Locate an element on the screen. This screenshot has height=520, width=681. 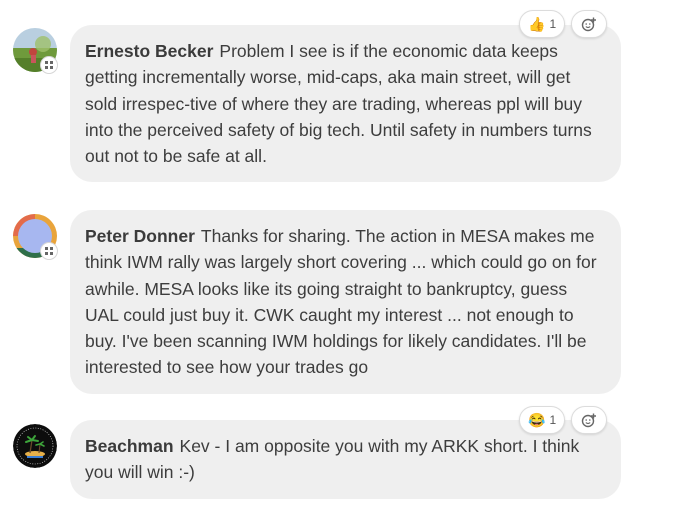
thumbs-up-icon: 👍 is located at coordinates (537, 24).